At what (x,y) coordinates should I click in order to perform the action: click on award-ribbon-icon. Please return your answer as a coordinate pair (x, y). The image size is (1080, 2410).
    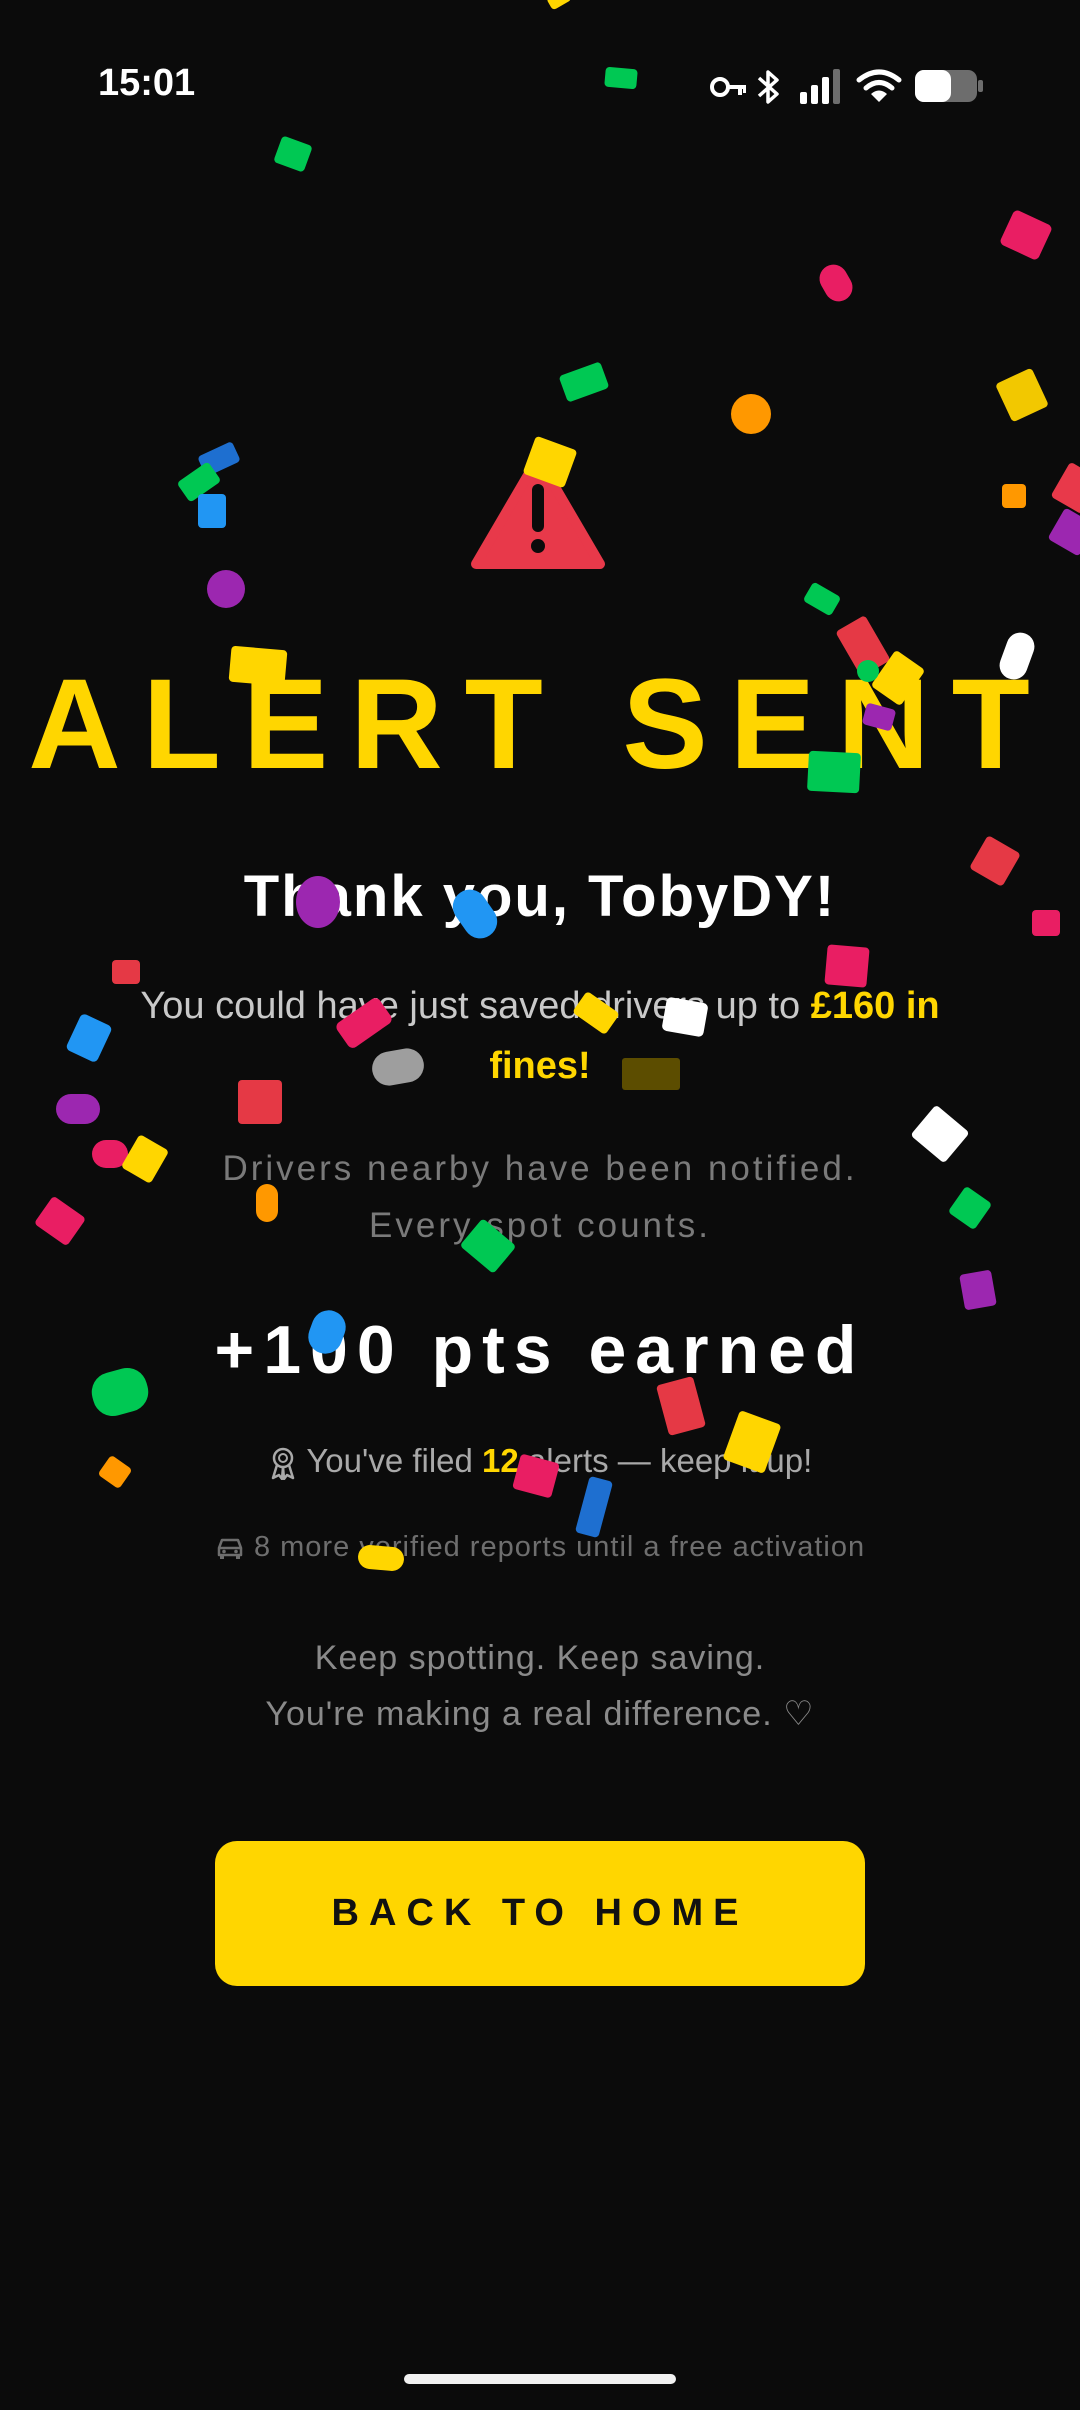
    Looking at the image, I should click on (282, 1464).